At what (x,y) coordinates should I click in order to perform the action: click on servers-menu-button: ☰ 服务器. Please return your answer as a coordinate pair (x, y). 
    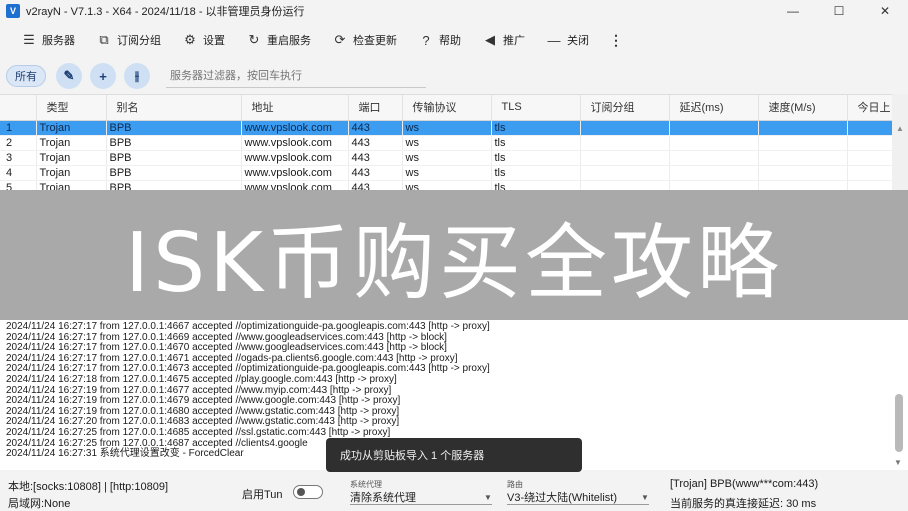
    Looking at the image, I should click on (48, 40).